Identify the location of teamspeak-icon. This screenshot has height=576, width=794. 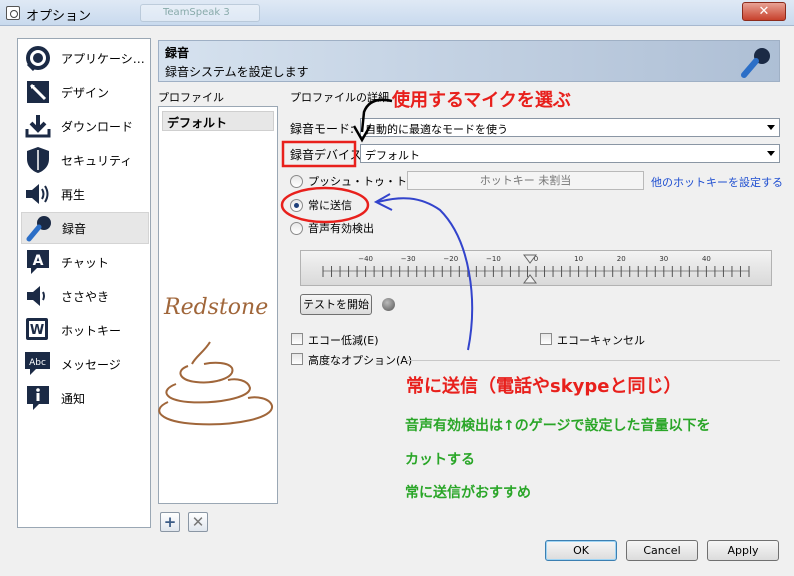
(38, 58).